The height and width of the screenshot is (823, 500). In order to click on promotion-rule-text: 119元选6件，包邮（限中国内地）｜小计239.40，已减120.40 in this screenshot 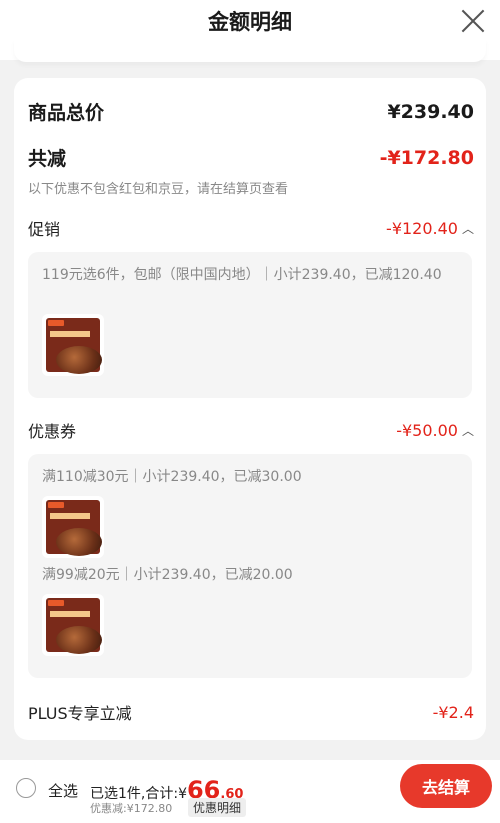, I will do `click(242, 275)`.